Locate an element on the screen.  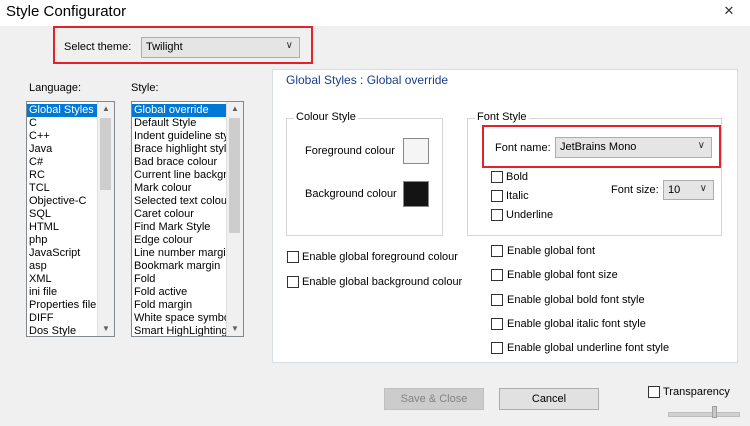
font-name-select: JetBrains Mono ∨ is located at coordinates (633, 147).